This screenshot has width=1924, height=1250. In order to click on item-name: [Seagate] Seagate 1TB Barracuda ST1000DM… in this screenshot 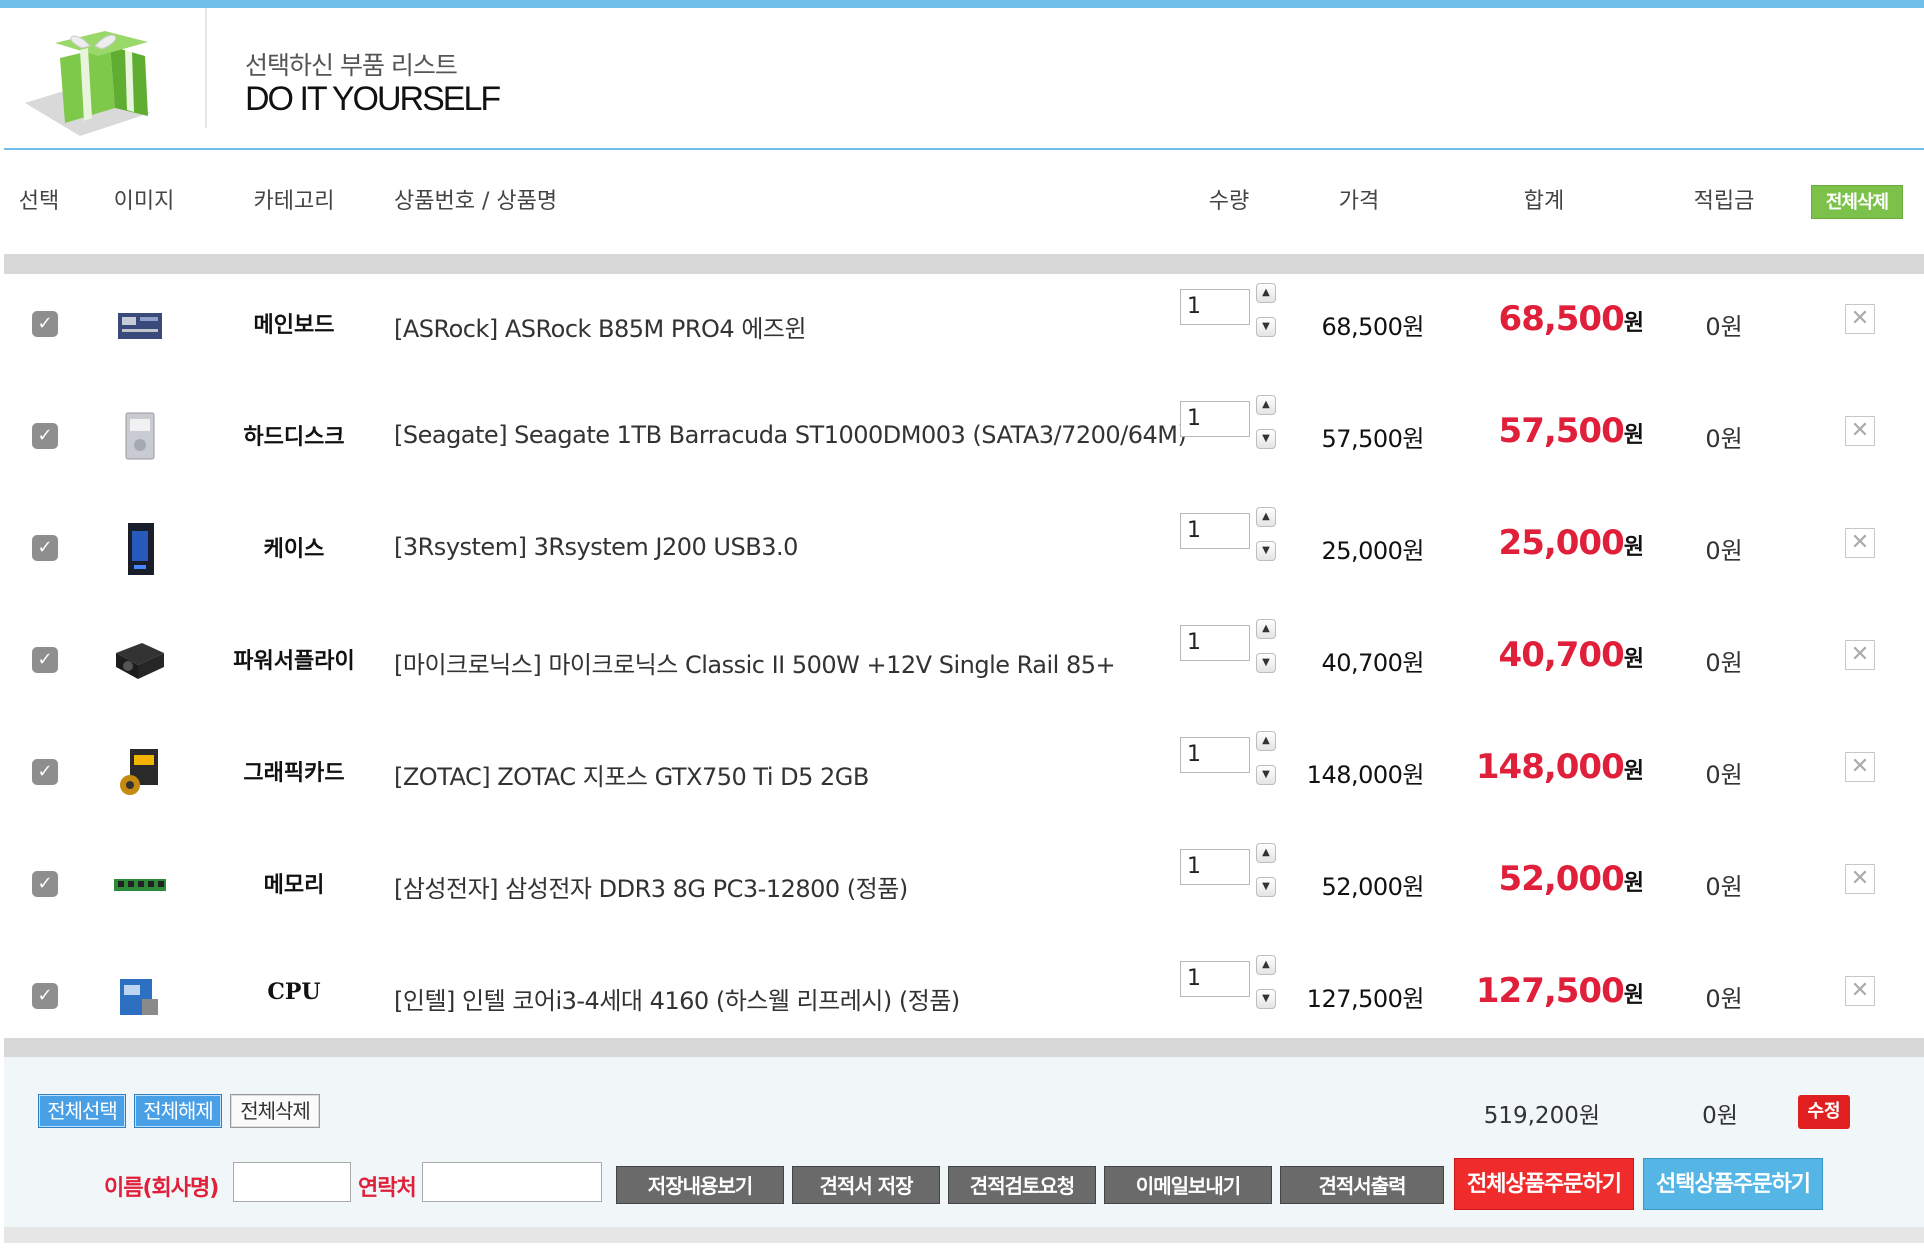, I will do `click(790, 435)`.